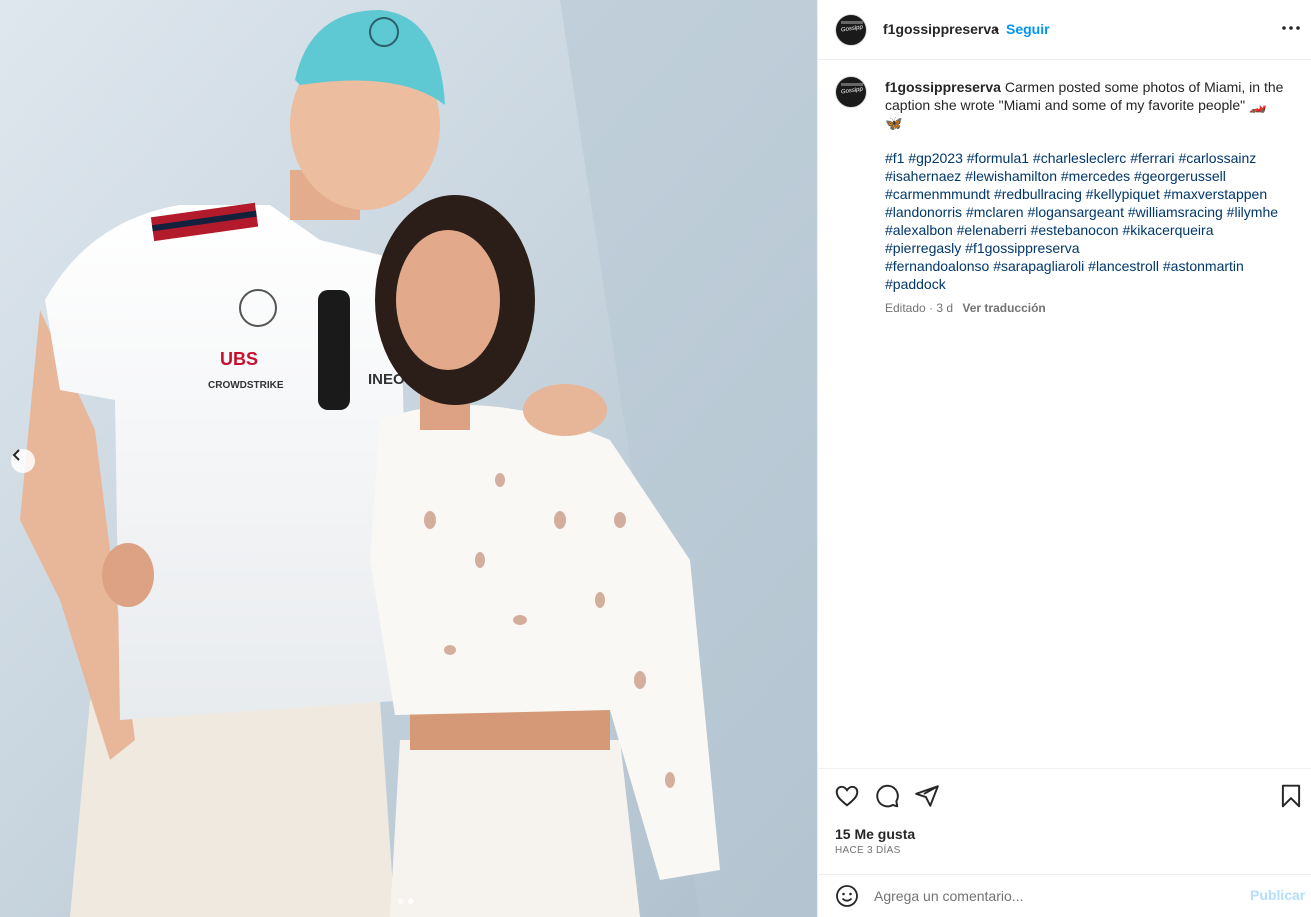  I want to click on avatar: Gossipp, so click(851, 30).